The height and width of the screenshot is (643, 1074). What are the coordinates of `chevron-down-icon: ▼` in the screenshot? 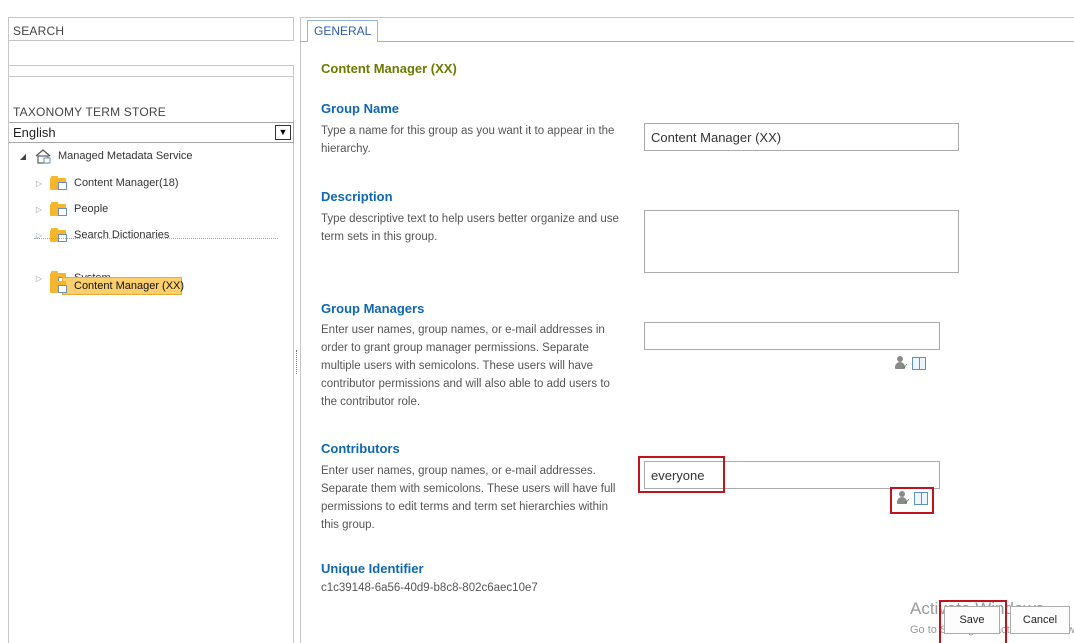 It's located at (283, 132).